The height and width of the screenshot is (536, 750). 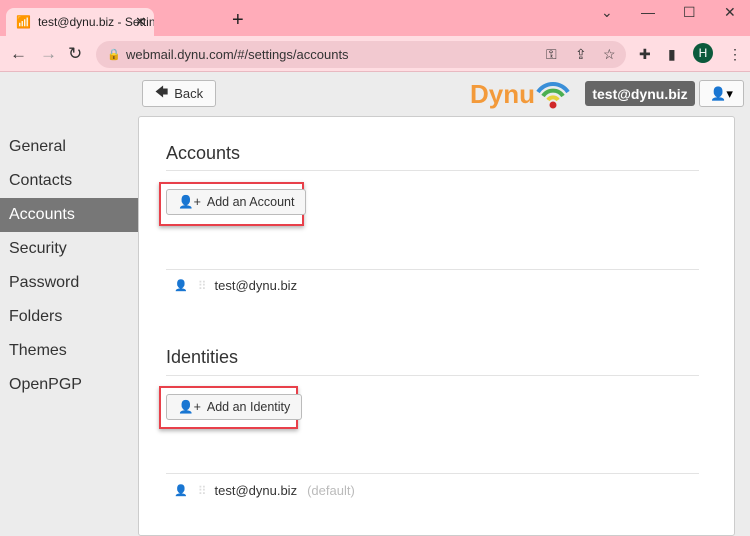 I want to click on url-text: webmail.dynu.com/#/settings/accounts, so click(x=237, y=54).